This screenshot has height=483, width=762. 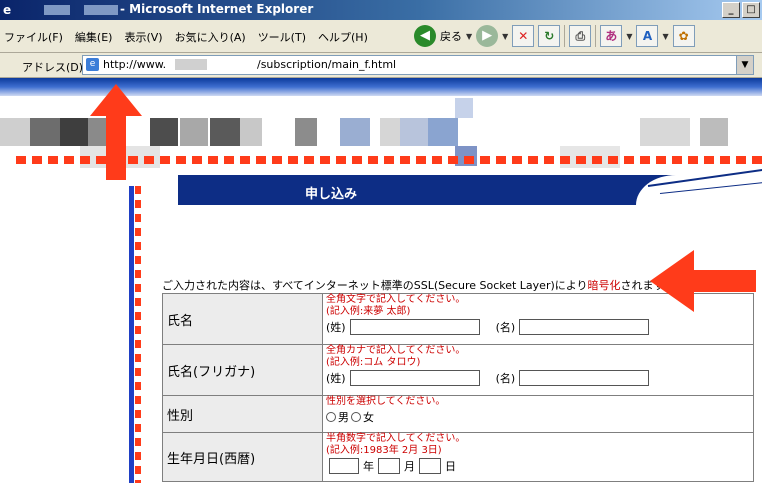 I want to click on page-left-border, so click(x=131, y=334).